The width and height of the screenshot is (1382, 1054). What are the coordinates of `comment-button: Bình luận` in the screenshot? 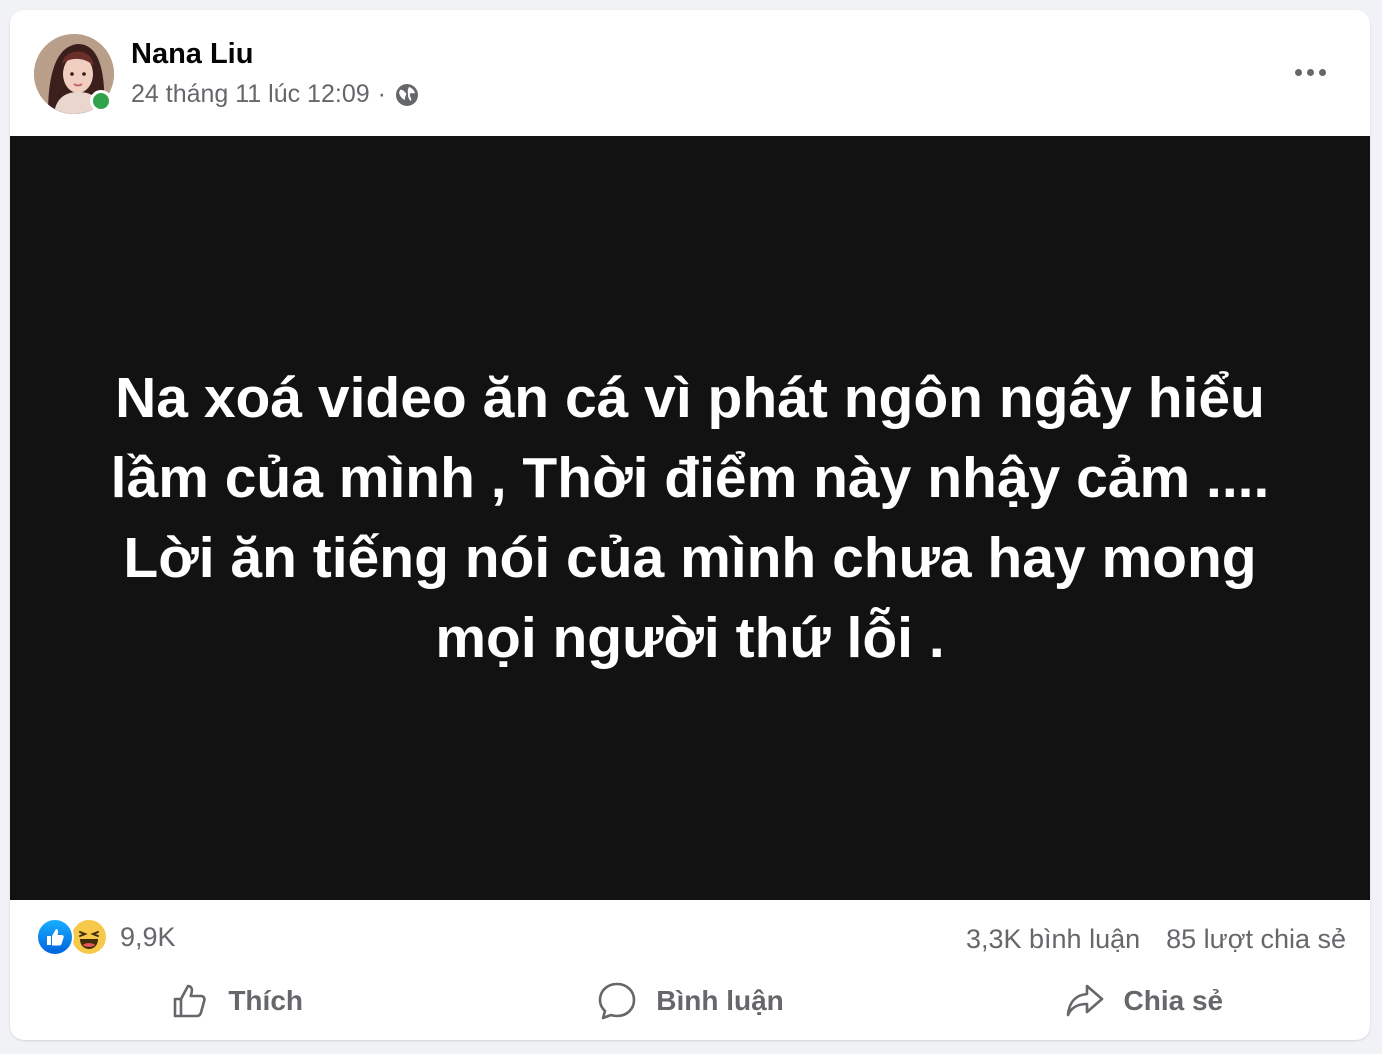 It's located at (689, 1001).